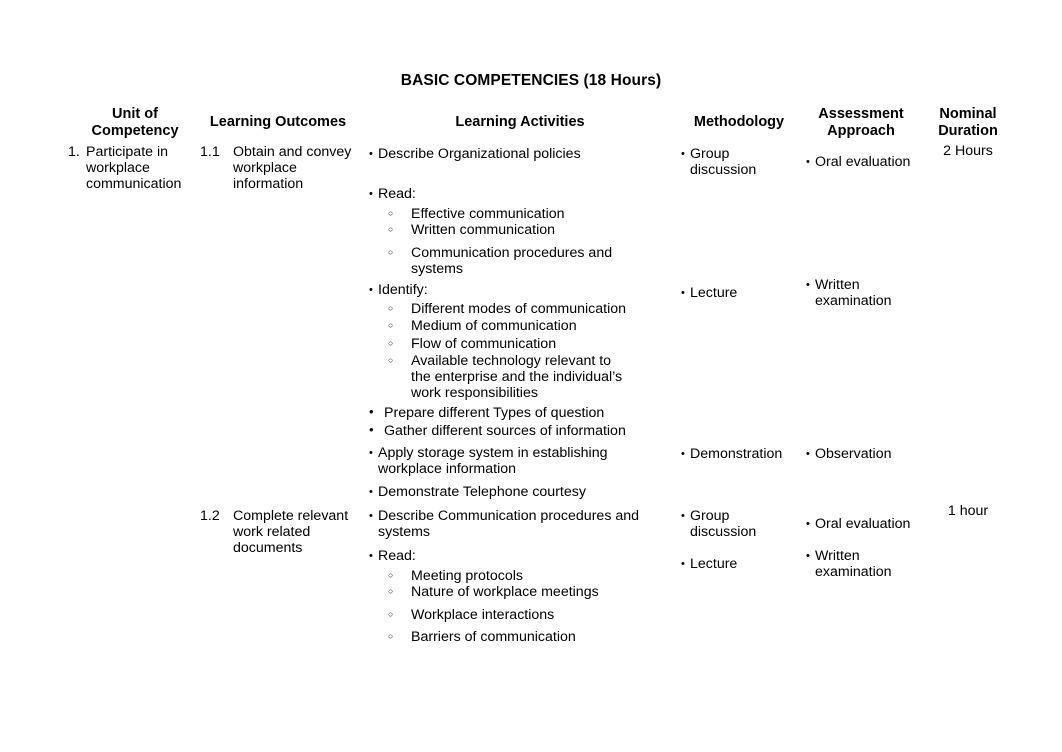  I want to click on list-item: Prepare different Types of question, so click(516, 413).